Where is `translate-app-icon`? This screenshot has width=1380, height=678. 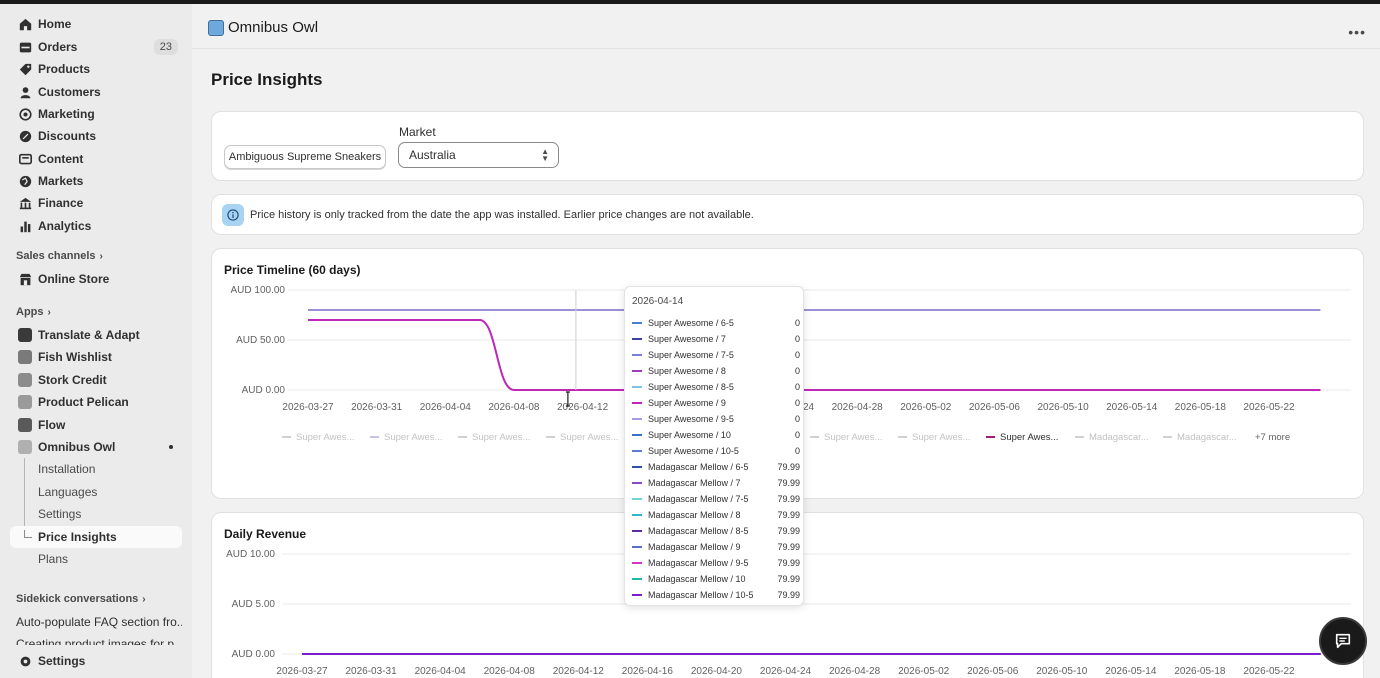 translate-app-icon is located at coordinates (25, 335).